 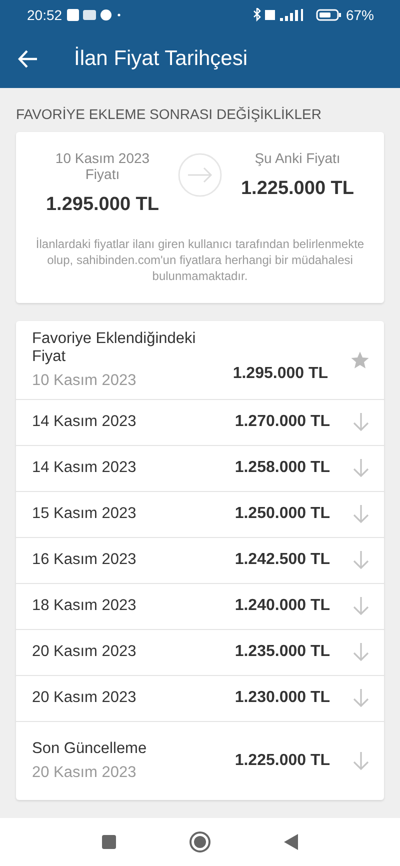 What do you see at coordinates (282, 761) in the screenshot?
I see `history-price: 1.225.000 TL` at bounding box center [282, 761].